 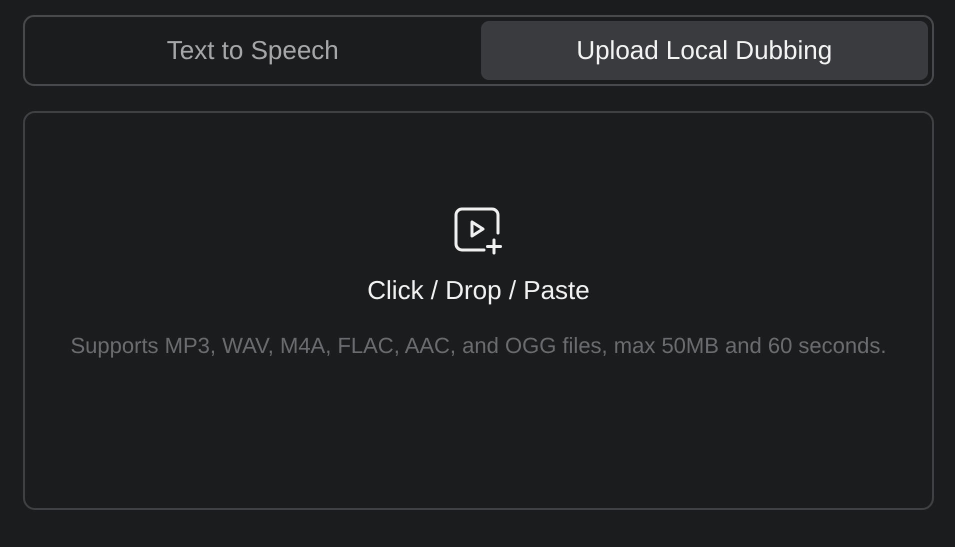 I want to click on upload-hint: Supports MP3, WAV, M4A, FLAC, AAC, and OGG files, max 50MB and 60 seconds., so click(x=479, y=346).